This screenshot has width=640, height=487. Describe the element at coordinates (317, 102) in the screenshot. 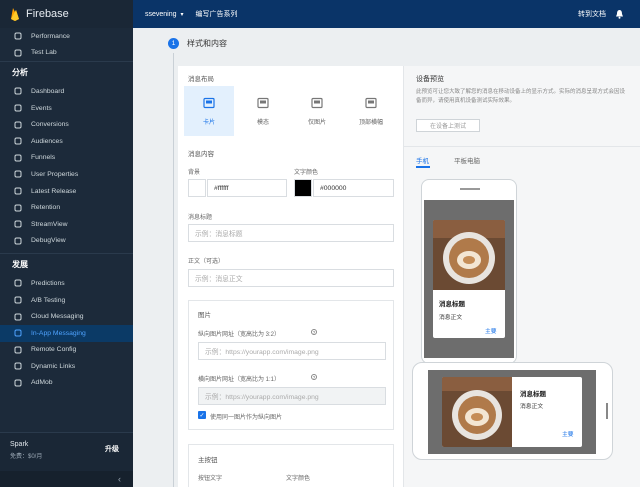

I see `image-only-icon` at that location.